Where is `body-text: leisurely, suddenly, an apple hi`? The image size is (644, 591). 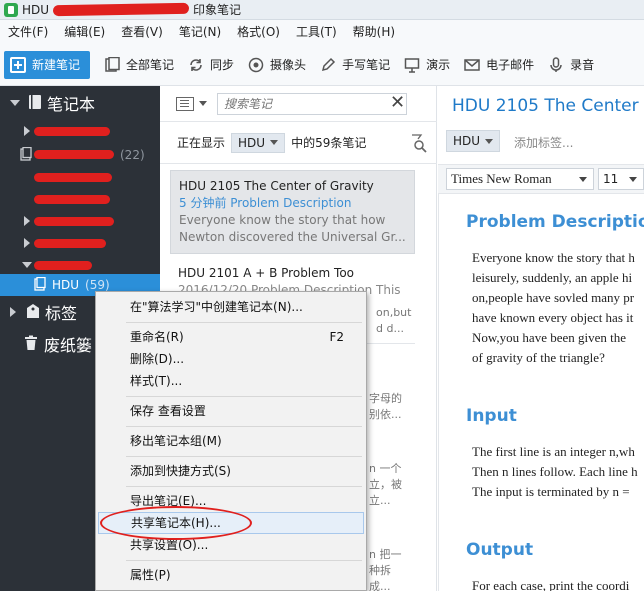 body-text: leisurely, suddenly, an apple hi is located at coordinates (552, 277).